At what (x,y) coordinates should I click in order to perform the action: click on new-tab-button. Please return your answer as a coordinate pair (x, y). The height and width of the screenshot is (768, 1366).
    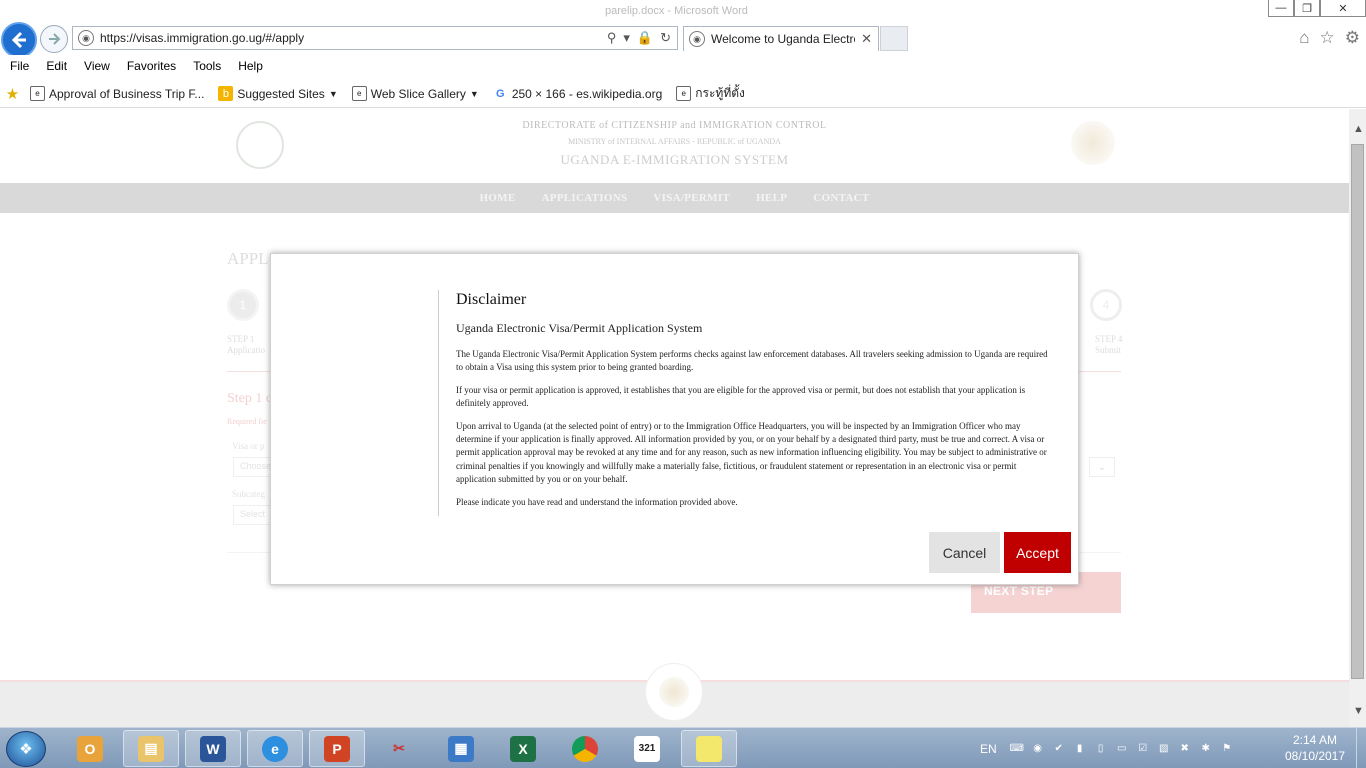
    Looking at the image, I should click on (894, 38).